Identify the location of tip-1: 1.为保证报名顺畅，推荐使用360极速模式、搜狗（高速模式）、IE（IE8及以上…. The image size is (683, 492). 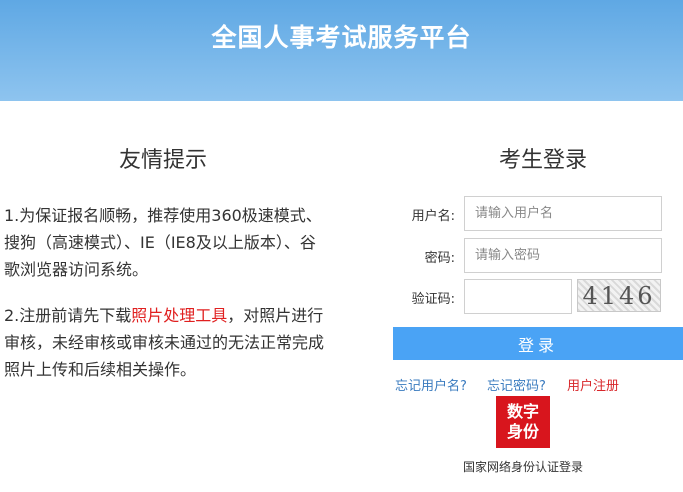
(163, 242).